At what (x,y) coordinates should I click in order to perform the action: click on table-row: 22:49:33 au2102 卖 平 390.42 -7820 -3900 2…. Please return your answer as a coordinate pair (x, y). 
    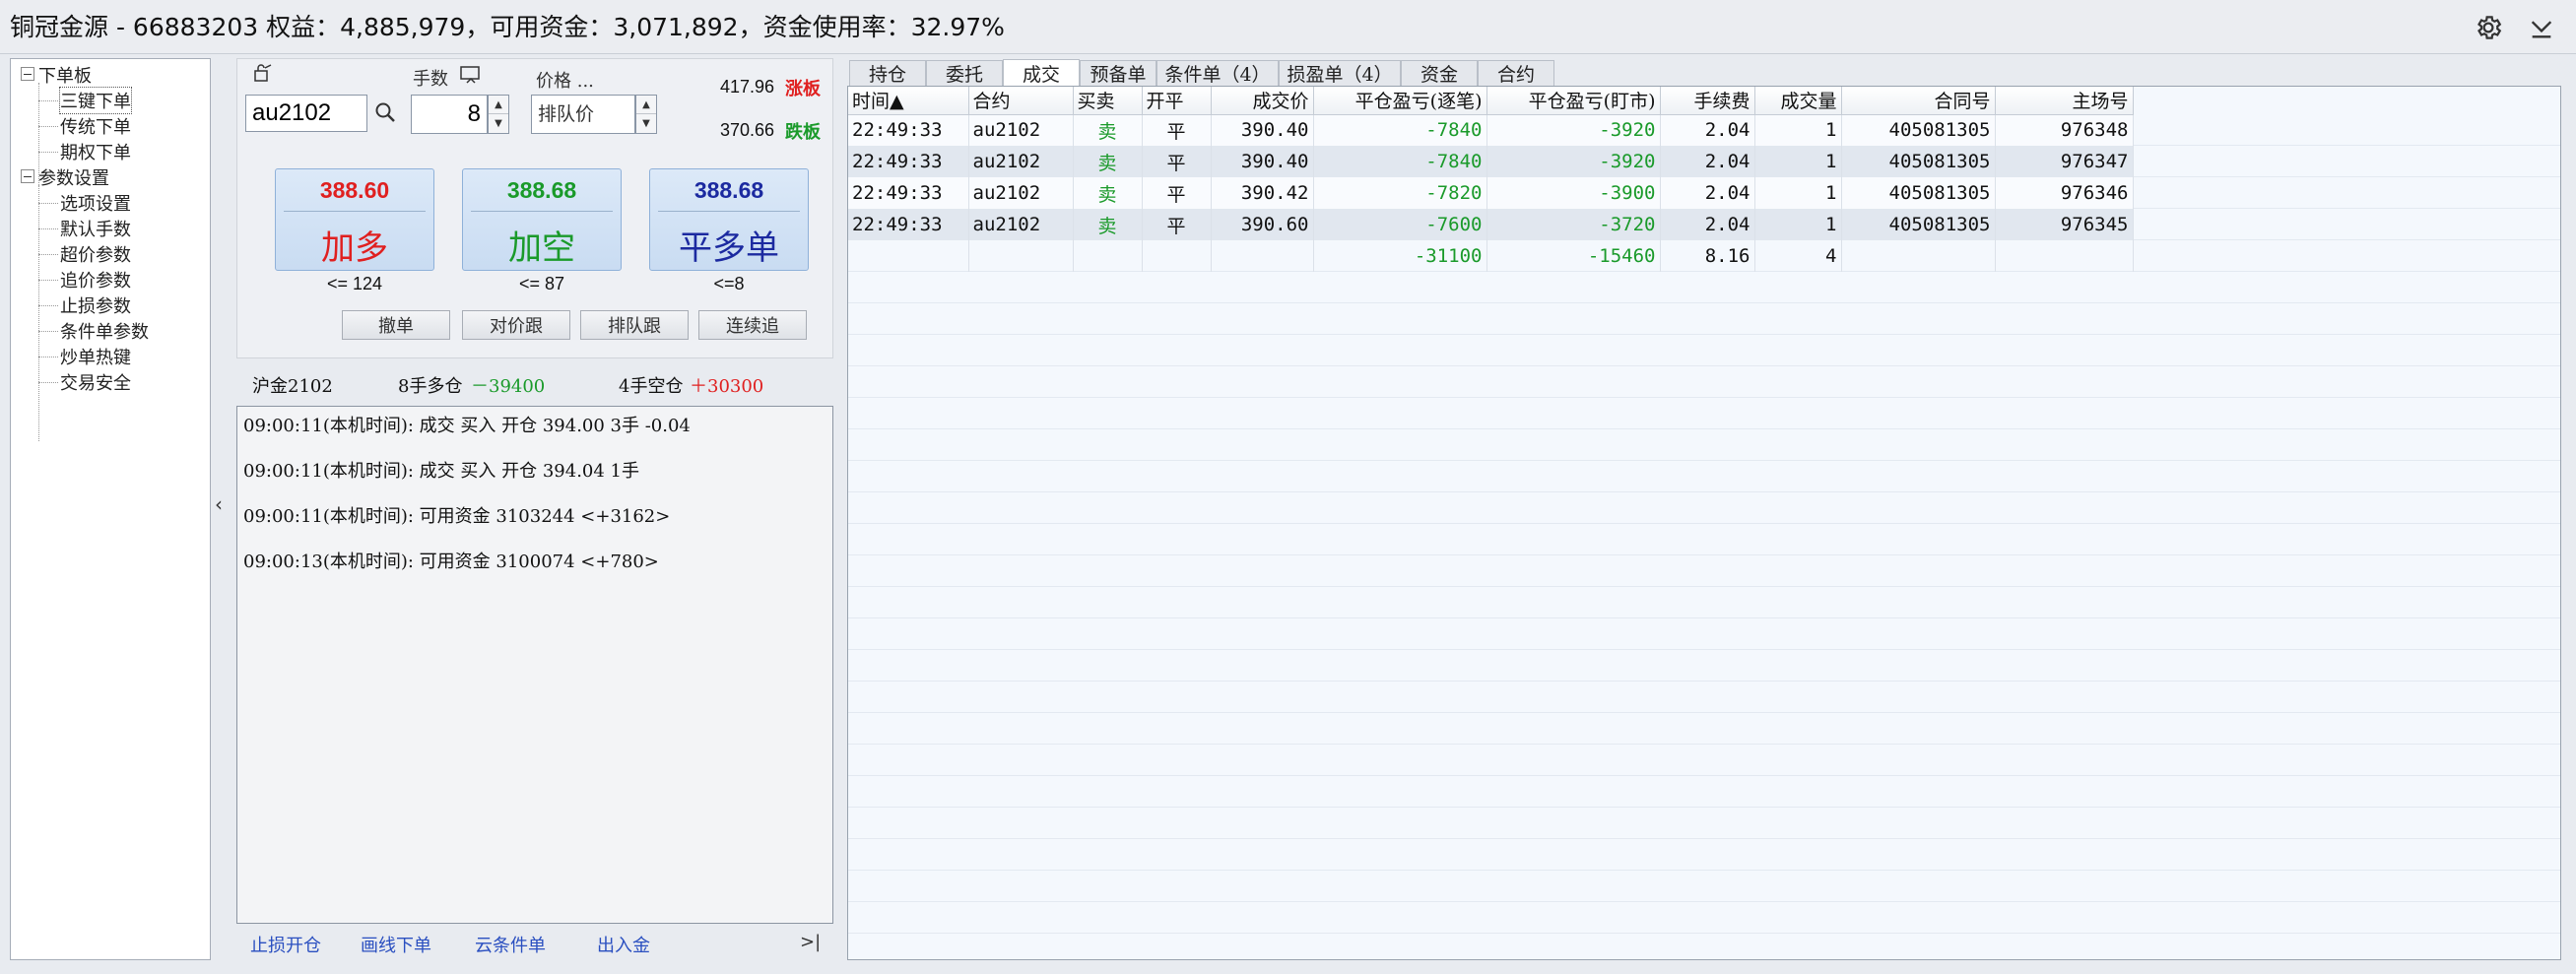
    Looking at the image, I should click on (1491, 193).